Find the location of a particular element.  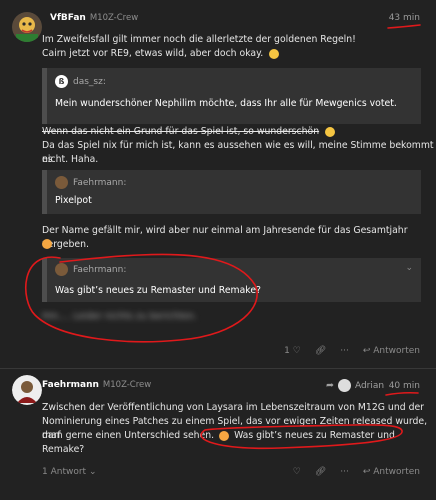

like-count: 1 ♡ is located at coordinates (292, 351).